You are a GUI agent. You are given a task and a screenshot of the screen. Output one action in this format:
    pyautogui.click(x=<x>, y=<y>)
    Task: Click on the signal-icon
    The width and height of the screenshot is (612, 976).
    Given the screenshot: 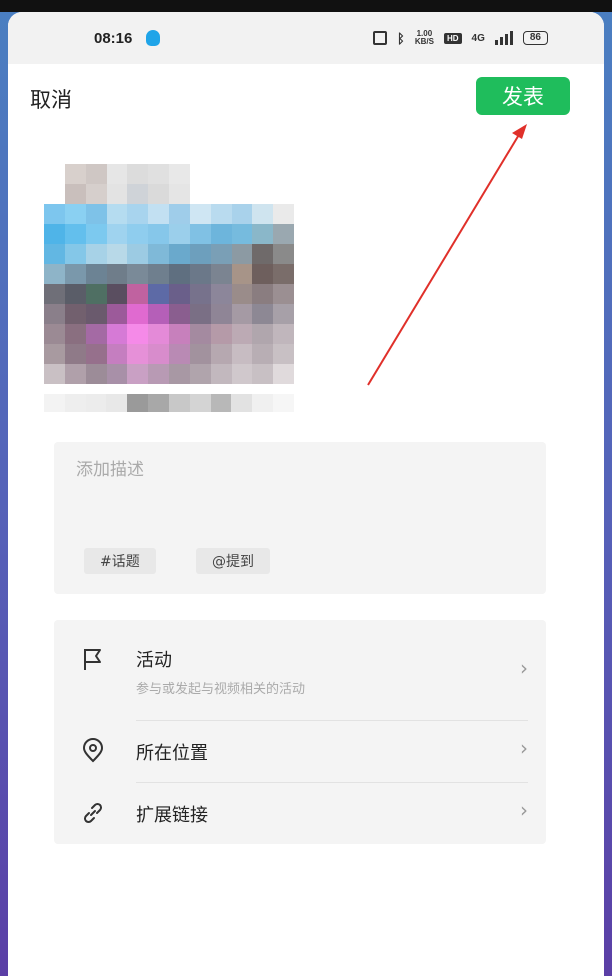 What is the action you would take?
    pyautogui.click(x=503, y=38)
    